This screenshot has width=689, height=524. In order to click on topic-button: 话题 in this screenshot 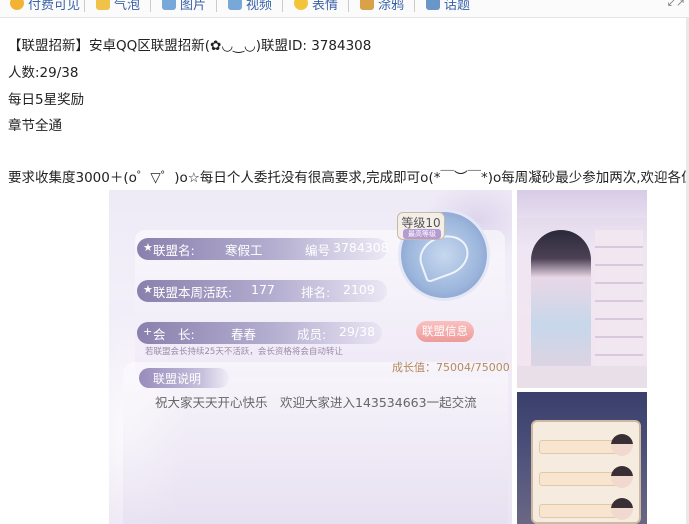, I will do `click(448, 6)`.